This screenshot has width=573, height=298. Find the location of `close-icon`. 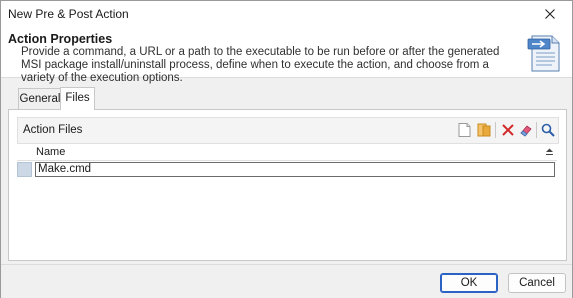

close-icon is located at coordinates (550, 14).